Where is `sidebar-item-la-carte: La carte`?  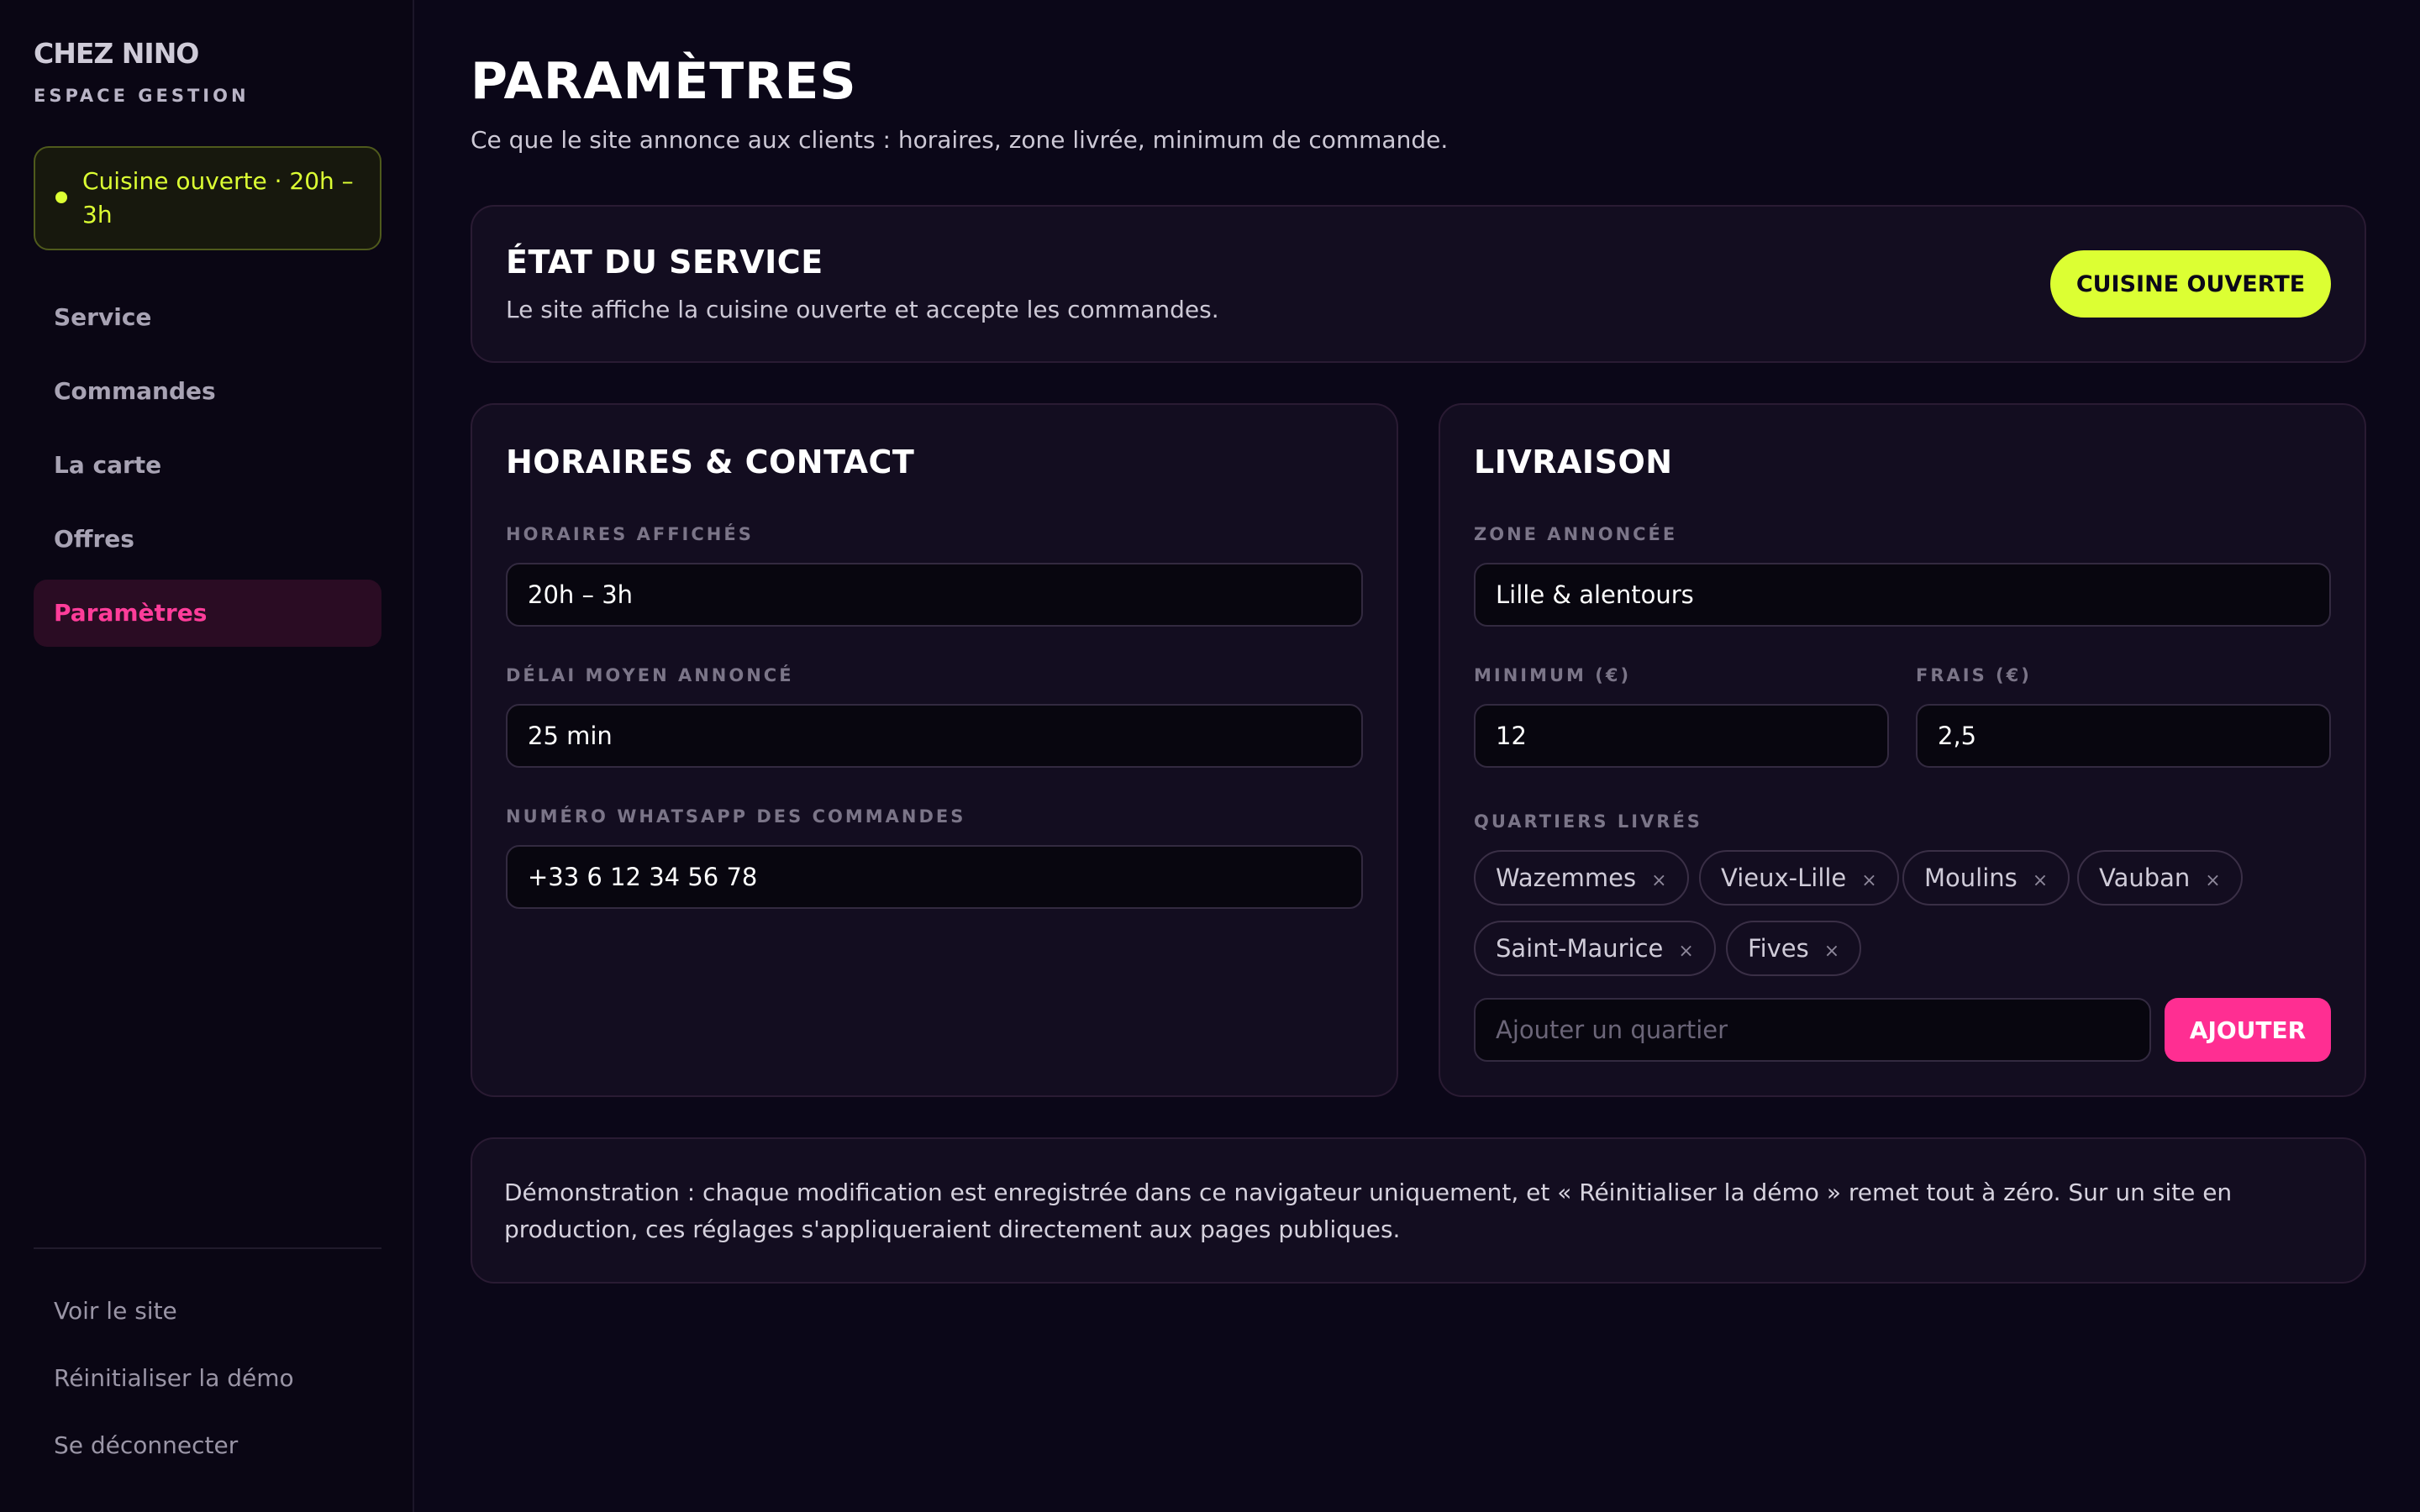 sidebar-item-la-carte: La carte is located at coordinates (207, 465).